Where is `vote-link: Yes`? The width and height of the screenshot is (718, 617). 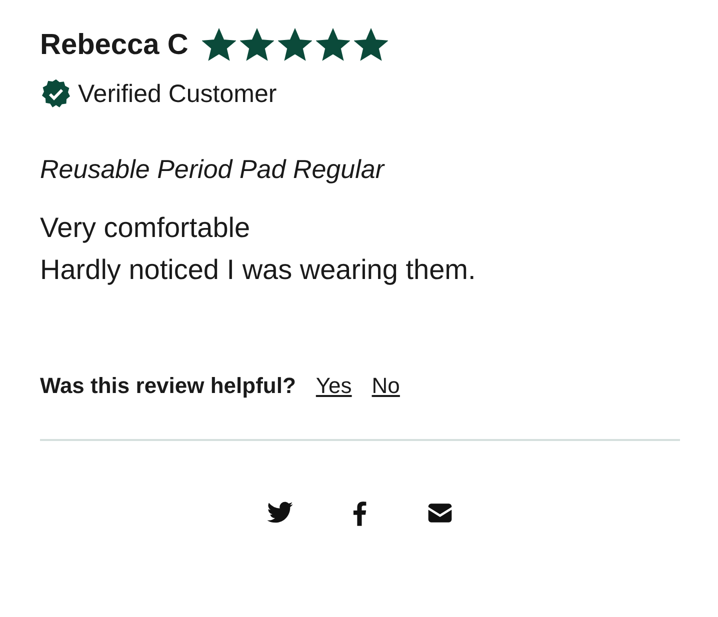
vote-link: Yes is located at coordinates (334, 386).